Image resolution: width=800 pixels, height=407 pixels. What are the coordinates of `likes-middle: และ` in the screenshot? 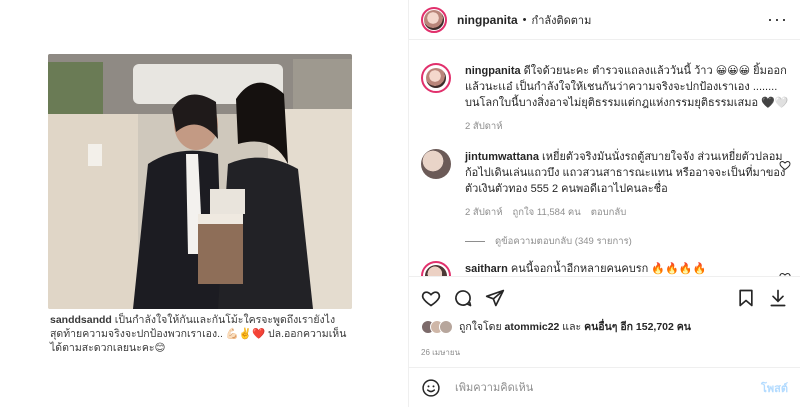 It's located at (572, 327).